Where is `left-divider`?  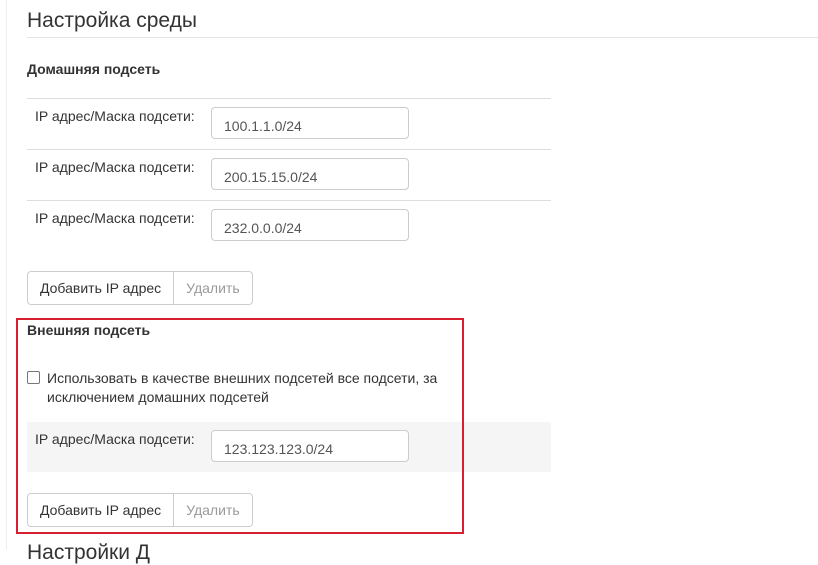 left-divider is located at coordinates (6, 275).